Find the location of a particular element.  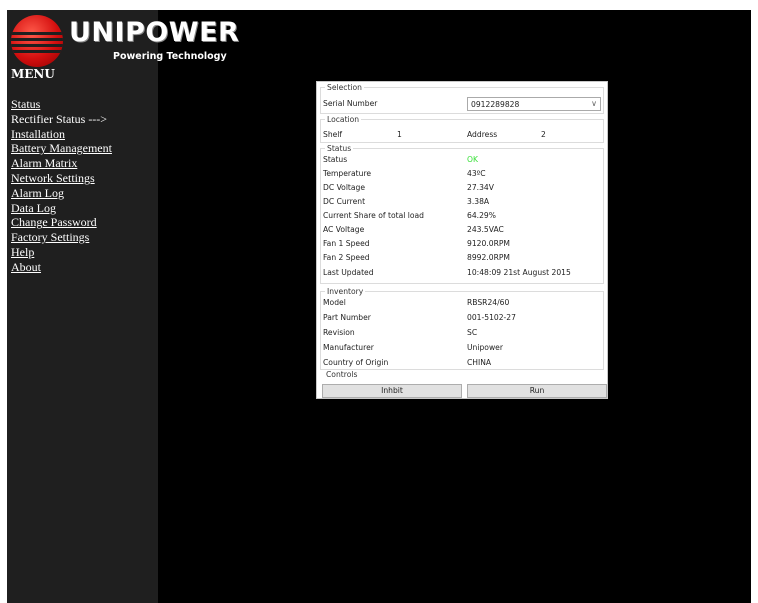

manufacturer-row: Manufacturer Unipower is located at coordinates (463, 348).